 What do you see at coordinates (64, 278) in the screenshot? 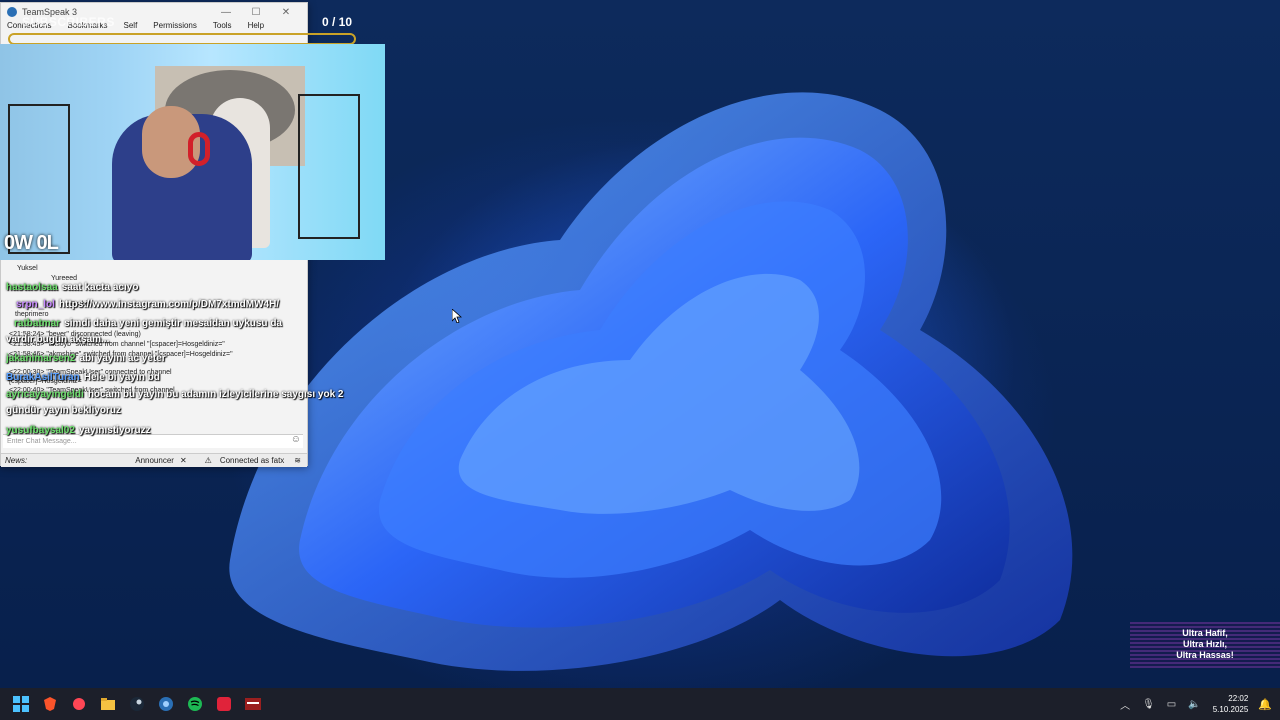
I see `tree-item: Yureeed` at bounding box center [64, 278].